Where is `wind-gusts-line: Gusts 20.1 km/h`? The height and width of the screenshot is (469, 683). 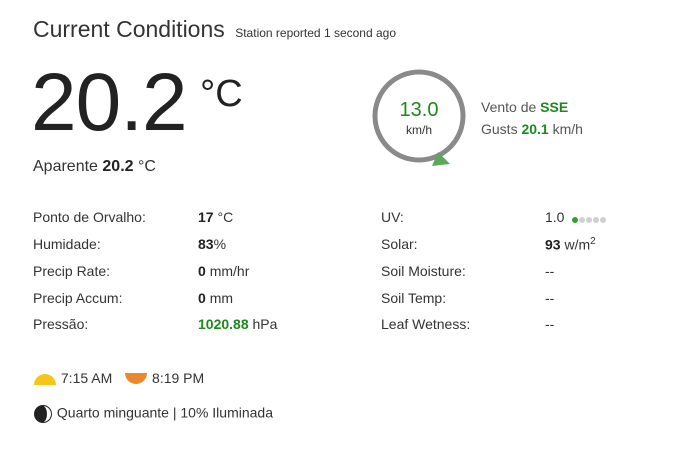 wind-gusts-line: Gusts 20.1 km/h is located at coordinates (532, 129).